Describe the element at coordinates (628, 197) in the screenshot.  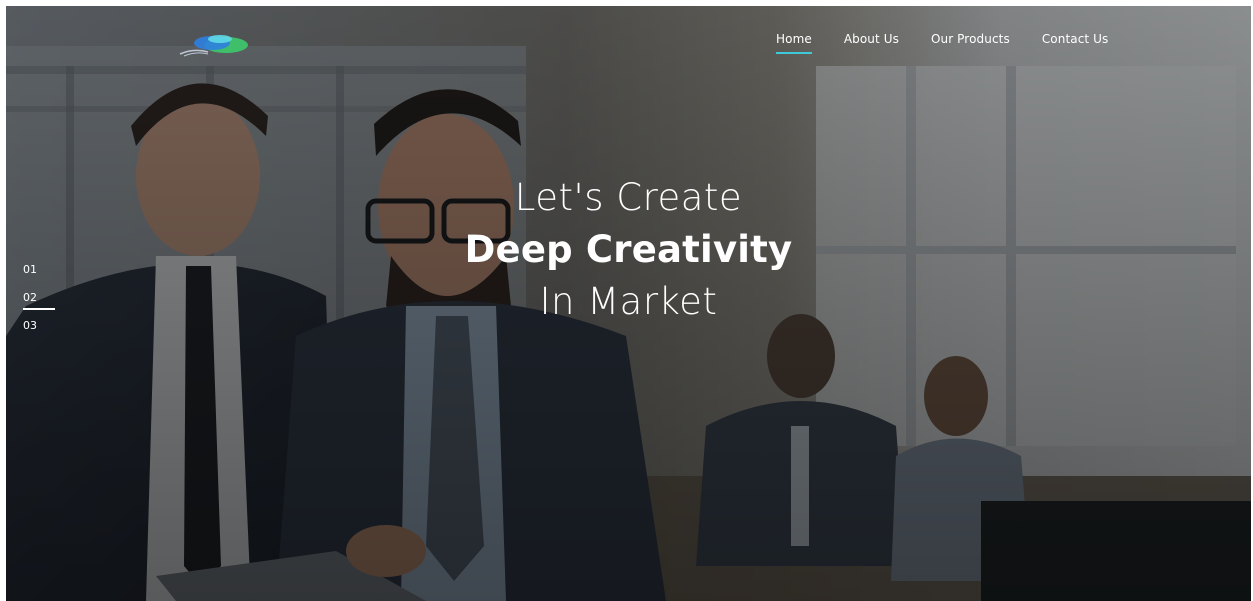
I see `hero-headline-line1: Let's Create` at that location.